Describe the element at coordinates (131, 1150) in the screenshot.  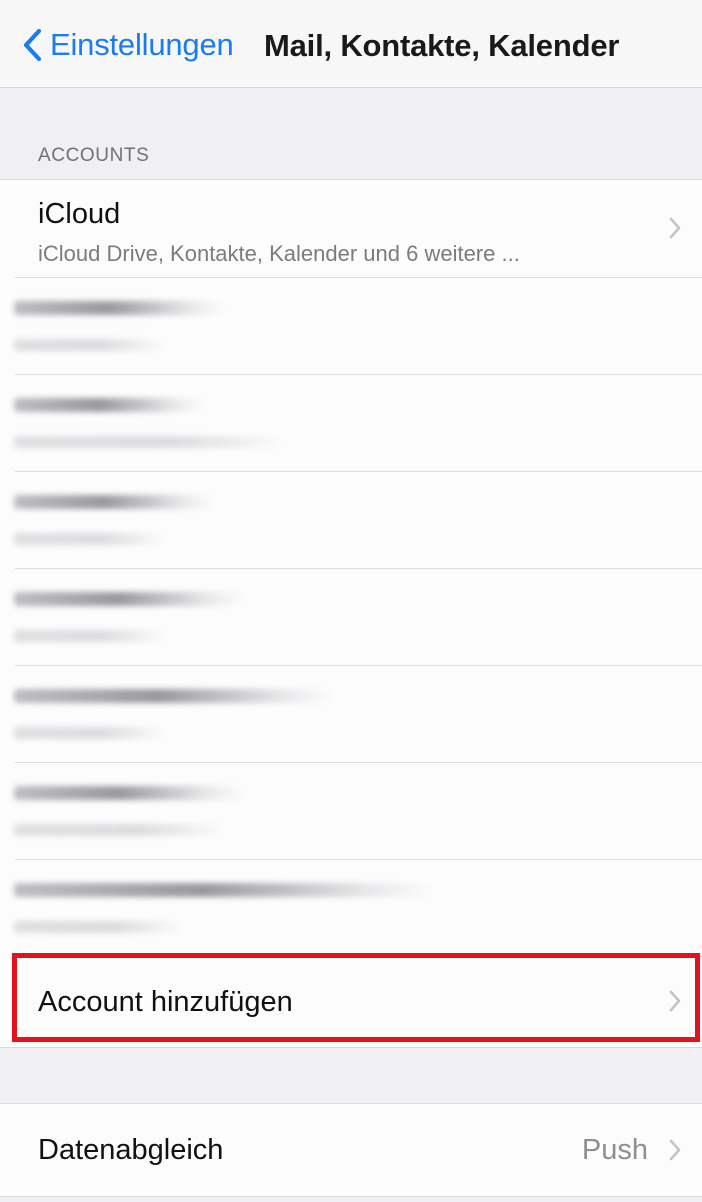
I see `fetch-new-data-label: Datenabgleich` at that location.